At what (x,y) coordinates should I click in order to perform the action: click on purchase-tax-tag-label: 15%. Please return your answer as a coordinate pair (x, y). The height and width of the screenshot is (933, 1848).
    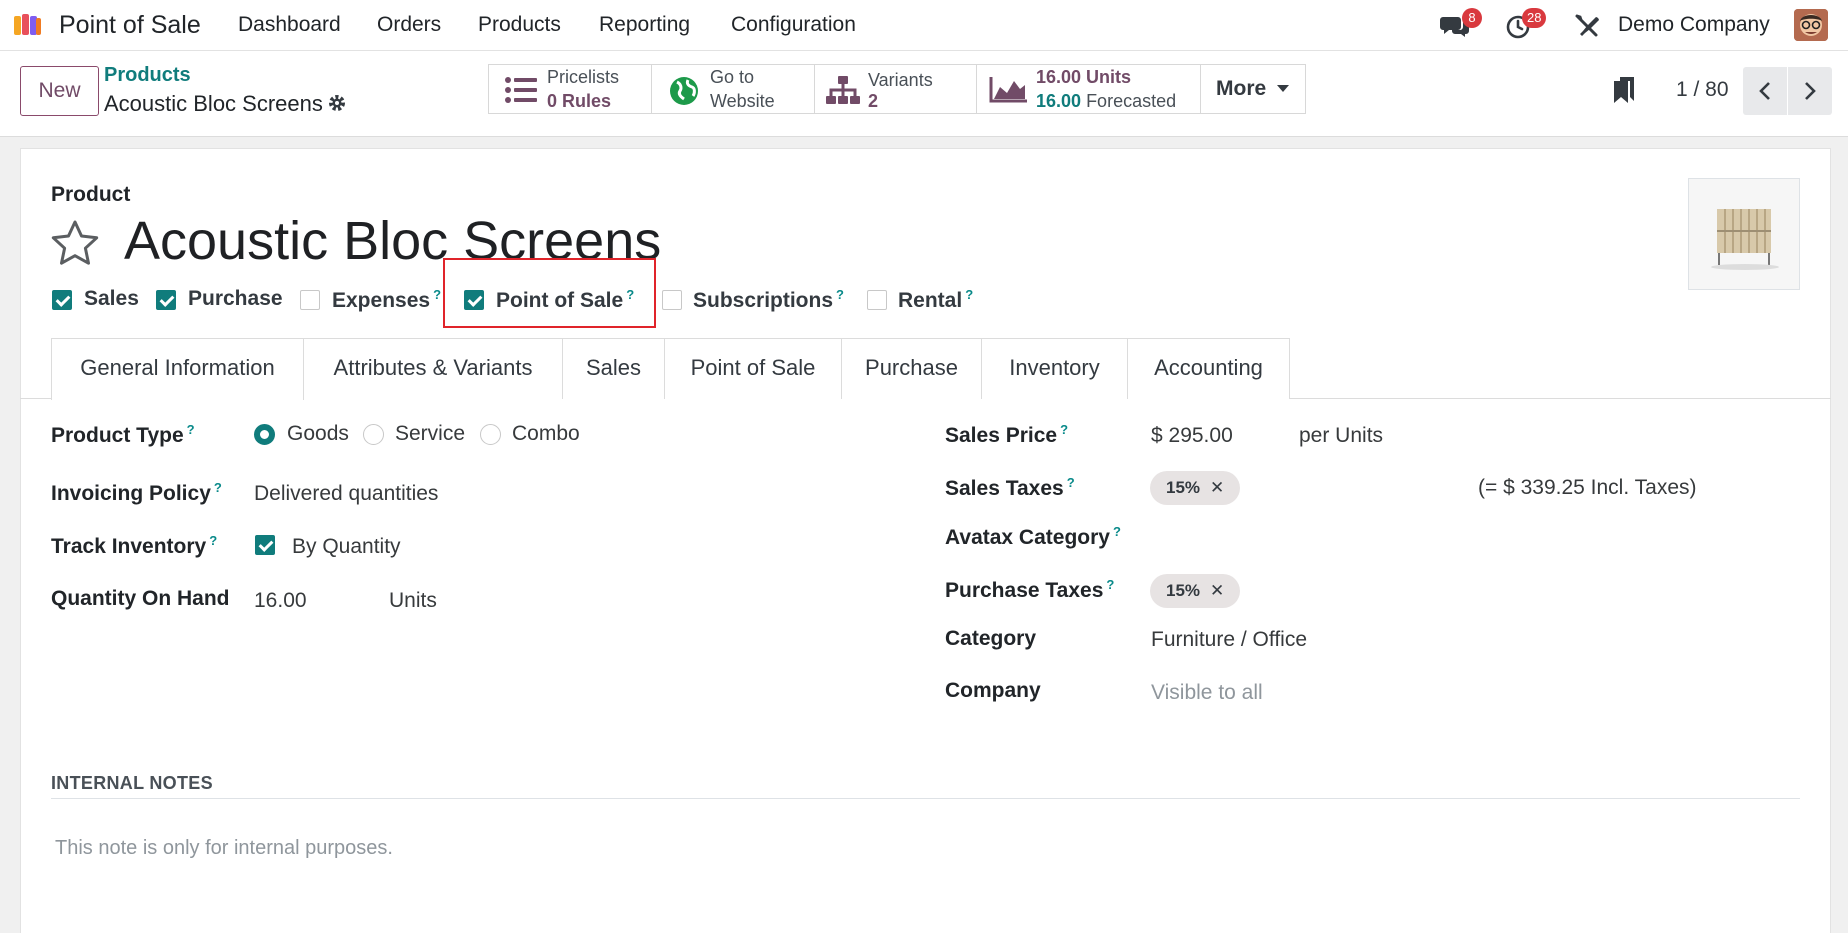
    Looking at the image, I should click on (1183, 590).